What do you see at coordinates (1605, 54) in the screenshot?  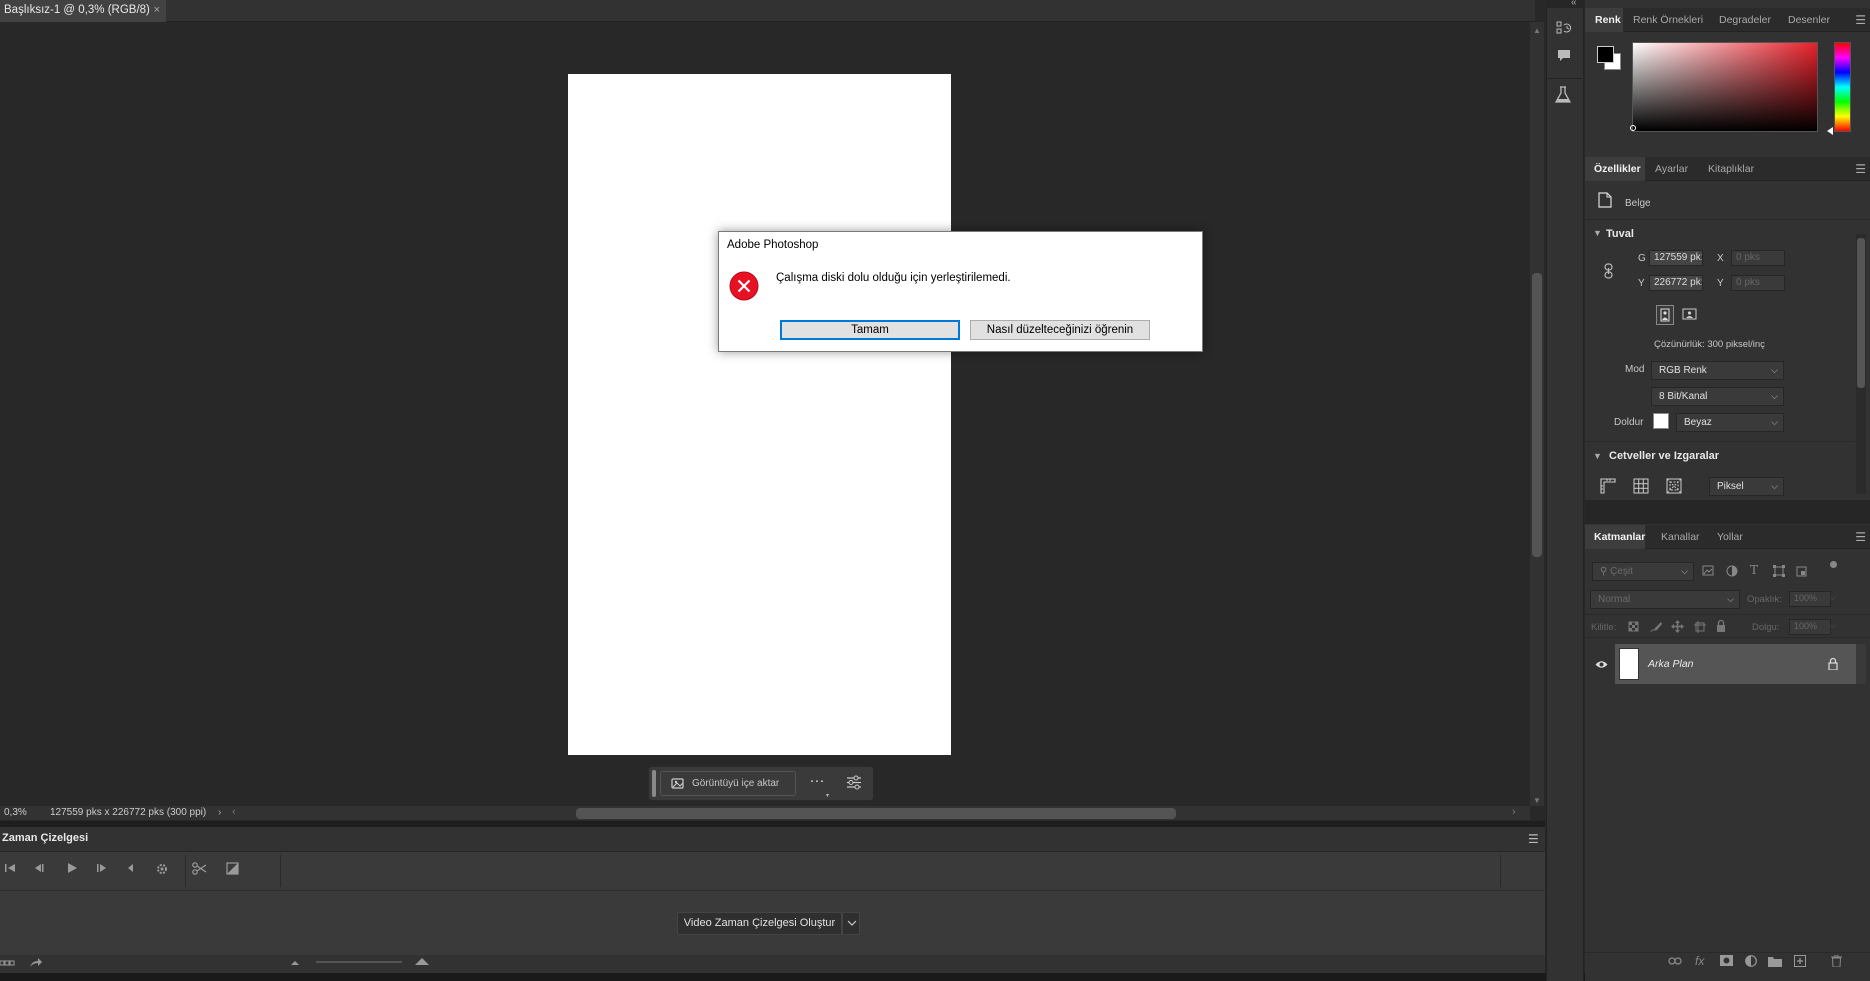 I see `foreground-color-swatch` at bounding box center [1605, 54].